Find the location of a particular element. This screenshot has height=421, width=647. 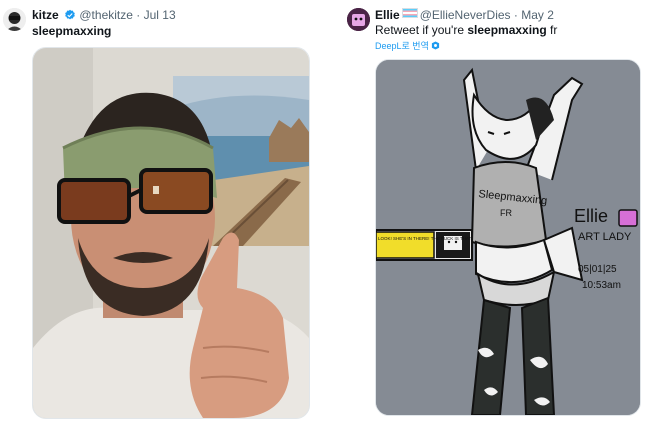

post-header: kitze @thekitze · Jul 13 is located at coordinates (104, 15).